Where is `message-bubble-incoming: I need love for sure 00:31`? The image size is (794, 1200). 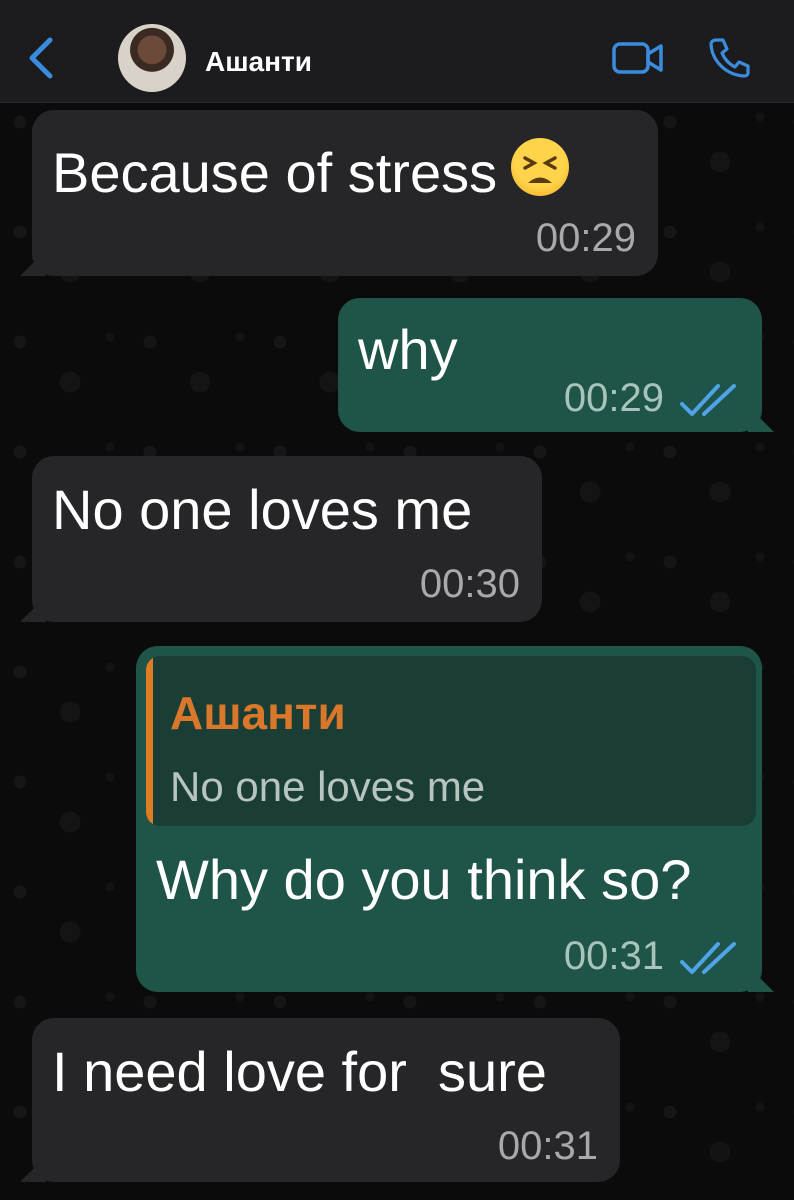
message-bubble-incoming: I need love for sure 00:31 is located at coordinates (320, 1100).